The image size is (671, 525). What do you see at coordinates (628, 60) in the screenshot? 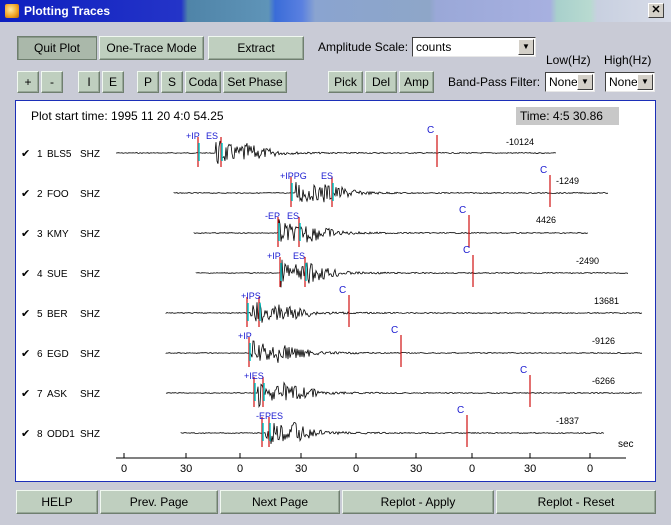
I see `high-hz-label: High(Hz)` at bounding box center [628, 60].